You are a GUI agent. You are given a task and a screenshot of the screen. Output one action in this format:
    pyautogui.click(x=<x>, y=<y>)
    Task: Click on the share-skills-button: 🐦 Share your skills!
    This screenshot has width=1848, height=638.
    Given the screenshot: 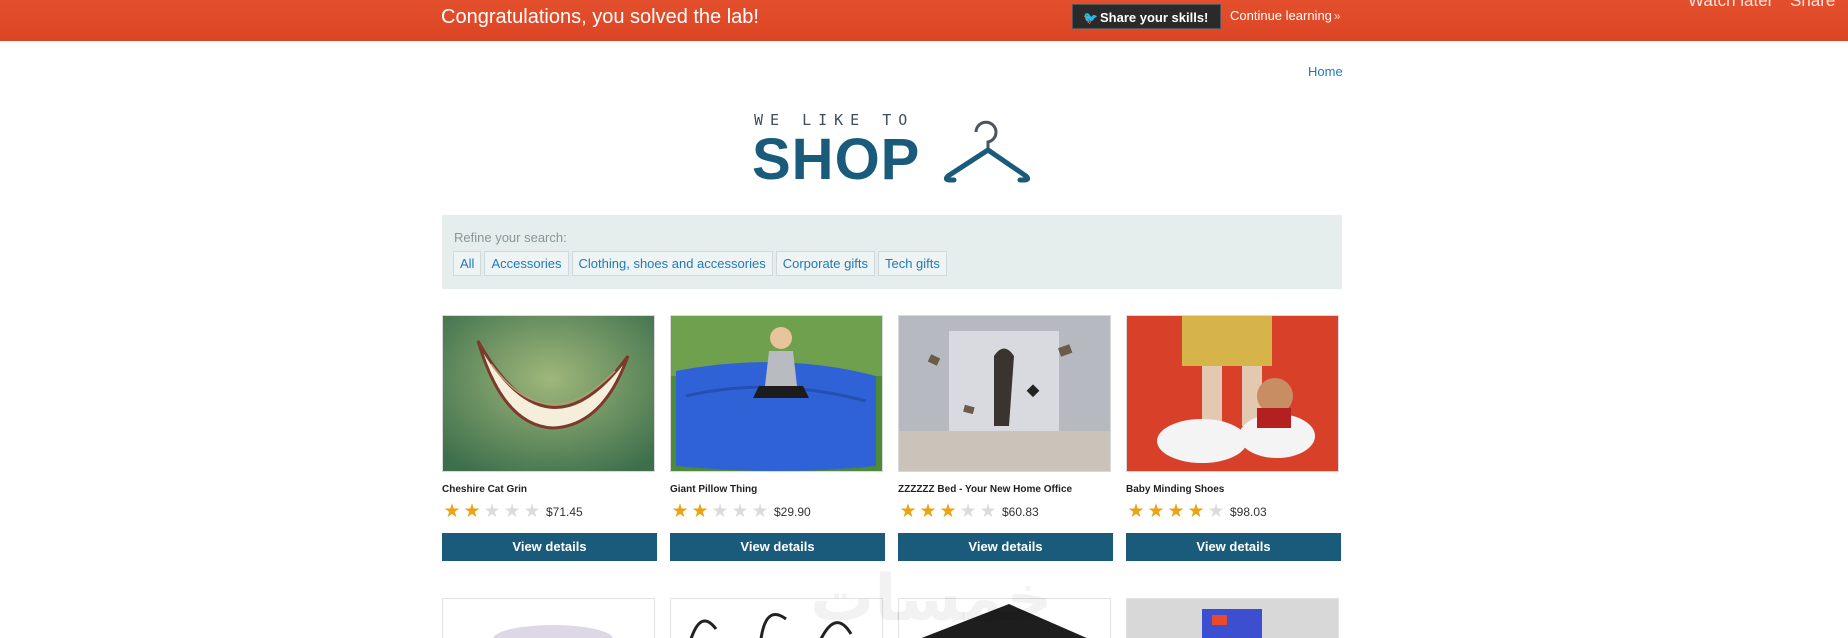 What is the action you would take?
    pyautogui.click(x=1147, y=16)
    